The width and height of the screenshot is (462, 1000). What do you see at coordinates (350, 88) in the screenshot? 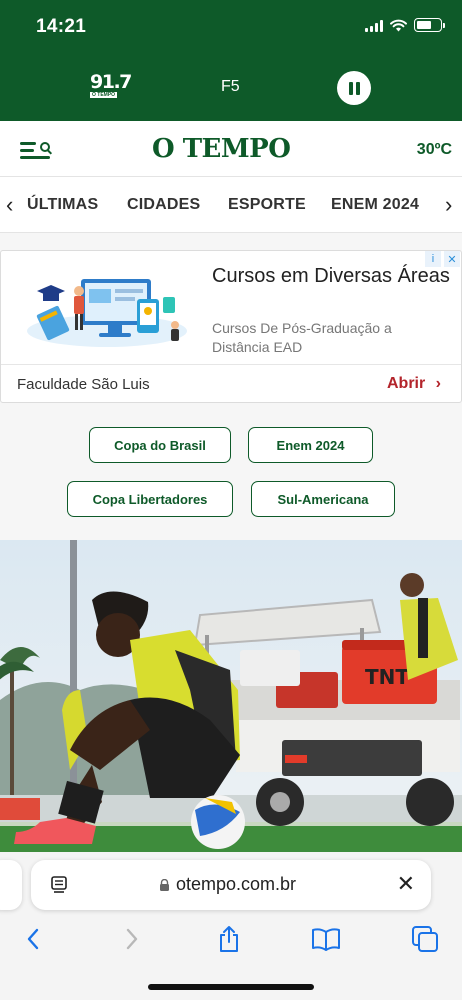
I see `pause-icon` at bounding box center [350, 88].